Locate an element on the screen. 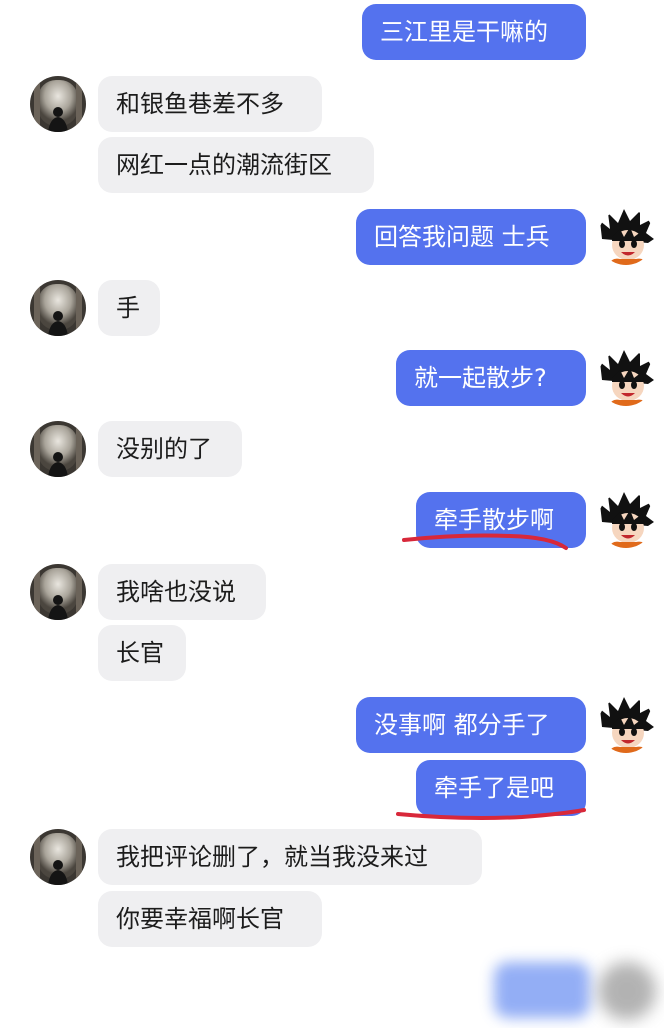  incoming-message: 我啥也没说 is located at coordinates (182, 592).